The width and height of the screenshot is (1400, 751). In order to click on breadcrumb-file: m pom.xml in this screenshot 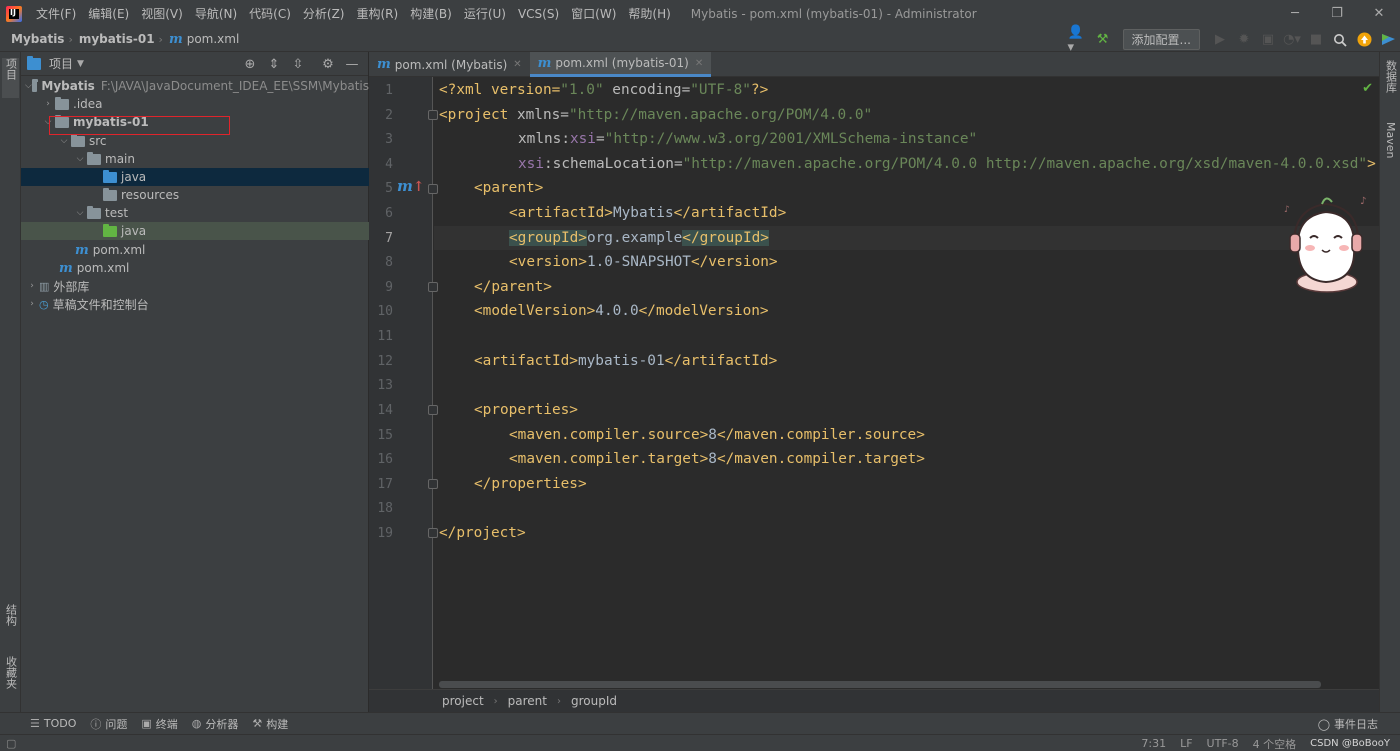, I will do `click(202, 39)`.